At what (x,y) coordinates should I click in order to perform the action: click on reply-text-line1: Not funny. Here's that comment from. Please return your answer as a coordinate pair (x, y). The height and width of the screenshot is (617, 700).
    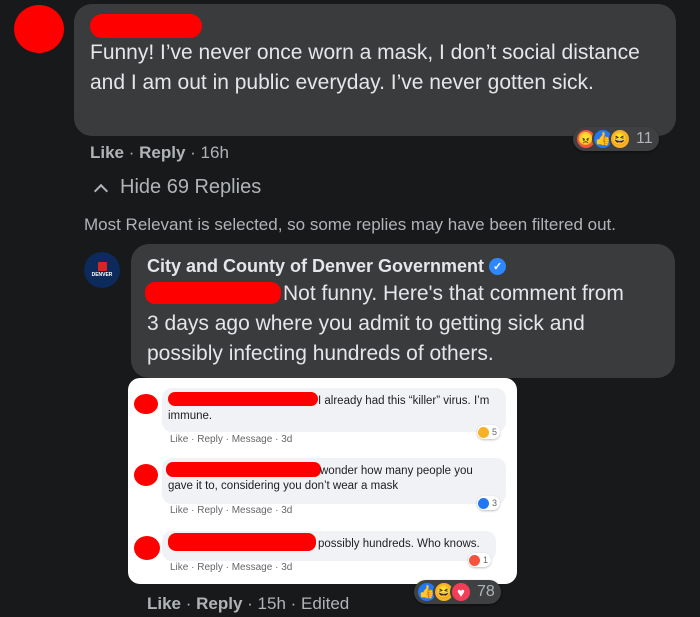
    Looking at the image, I should click on (453, 293).